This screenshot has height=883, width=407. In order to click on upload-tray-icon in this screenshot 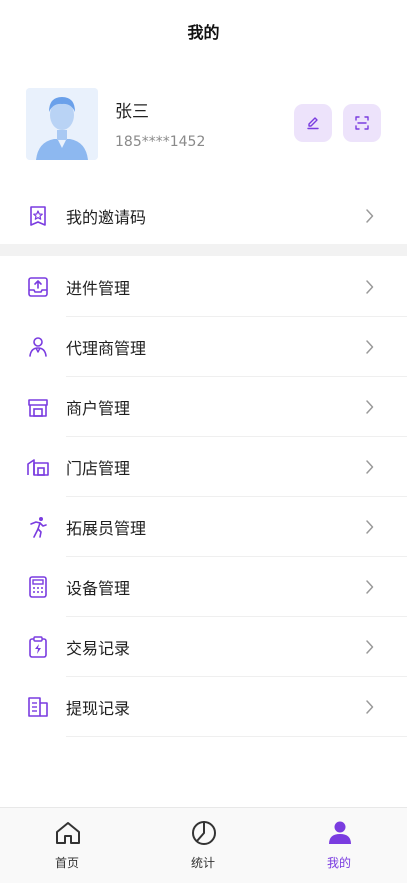, I will do `click(38, 287)`.